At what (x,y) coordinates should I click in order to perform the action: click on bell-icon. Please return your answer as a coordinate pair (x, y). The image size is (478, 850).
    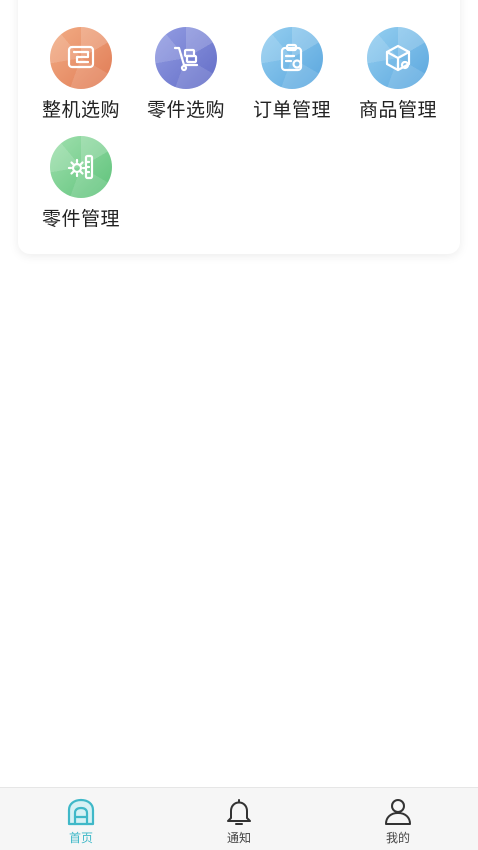
    Looking at the image, I should click on (239, 812).